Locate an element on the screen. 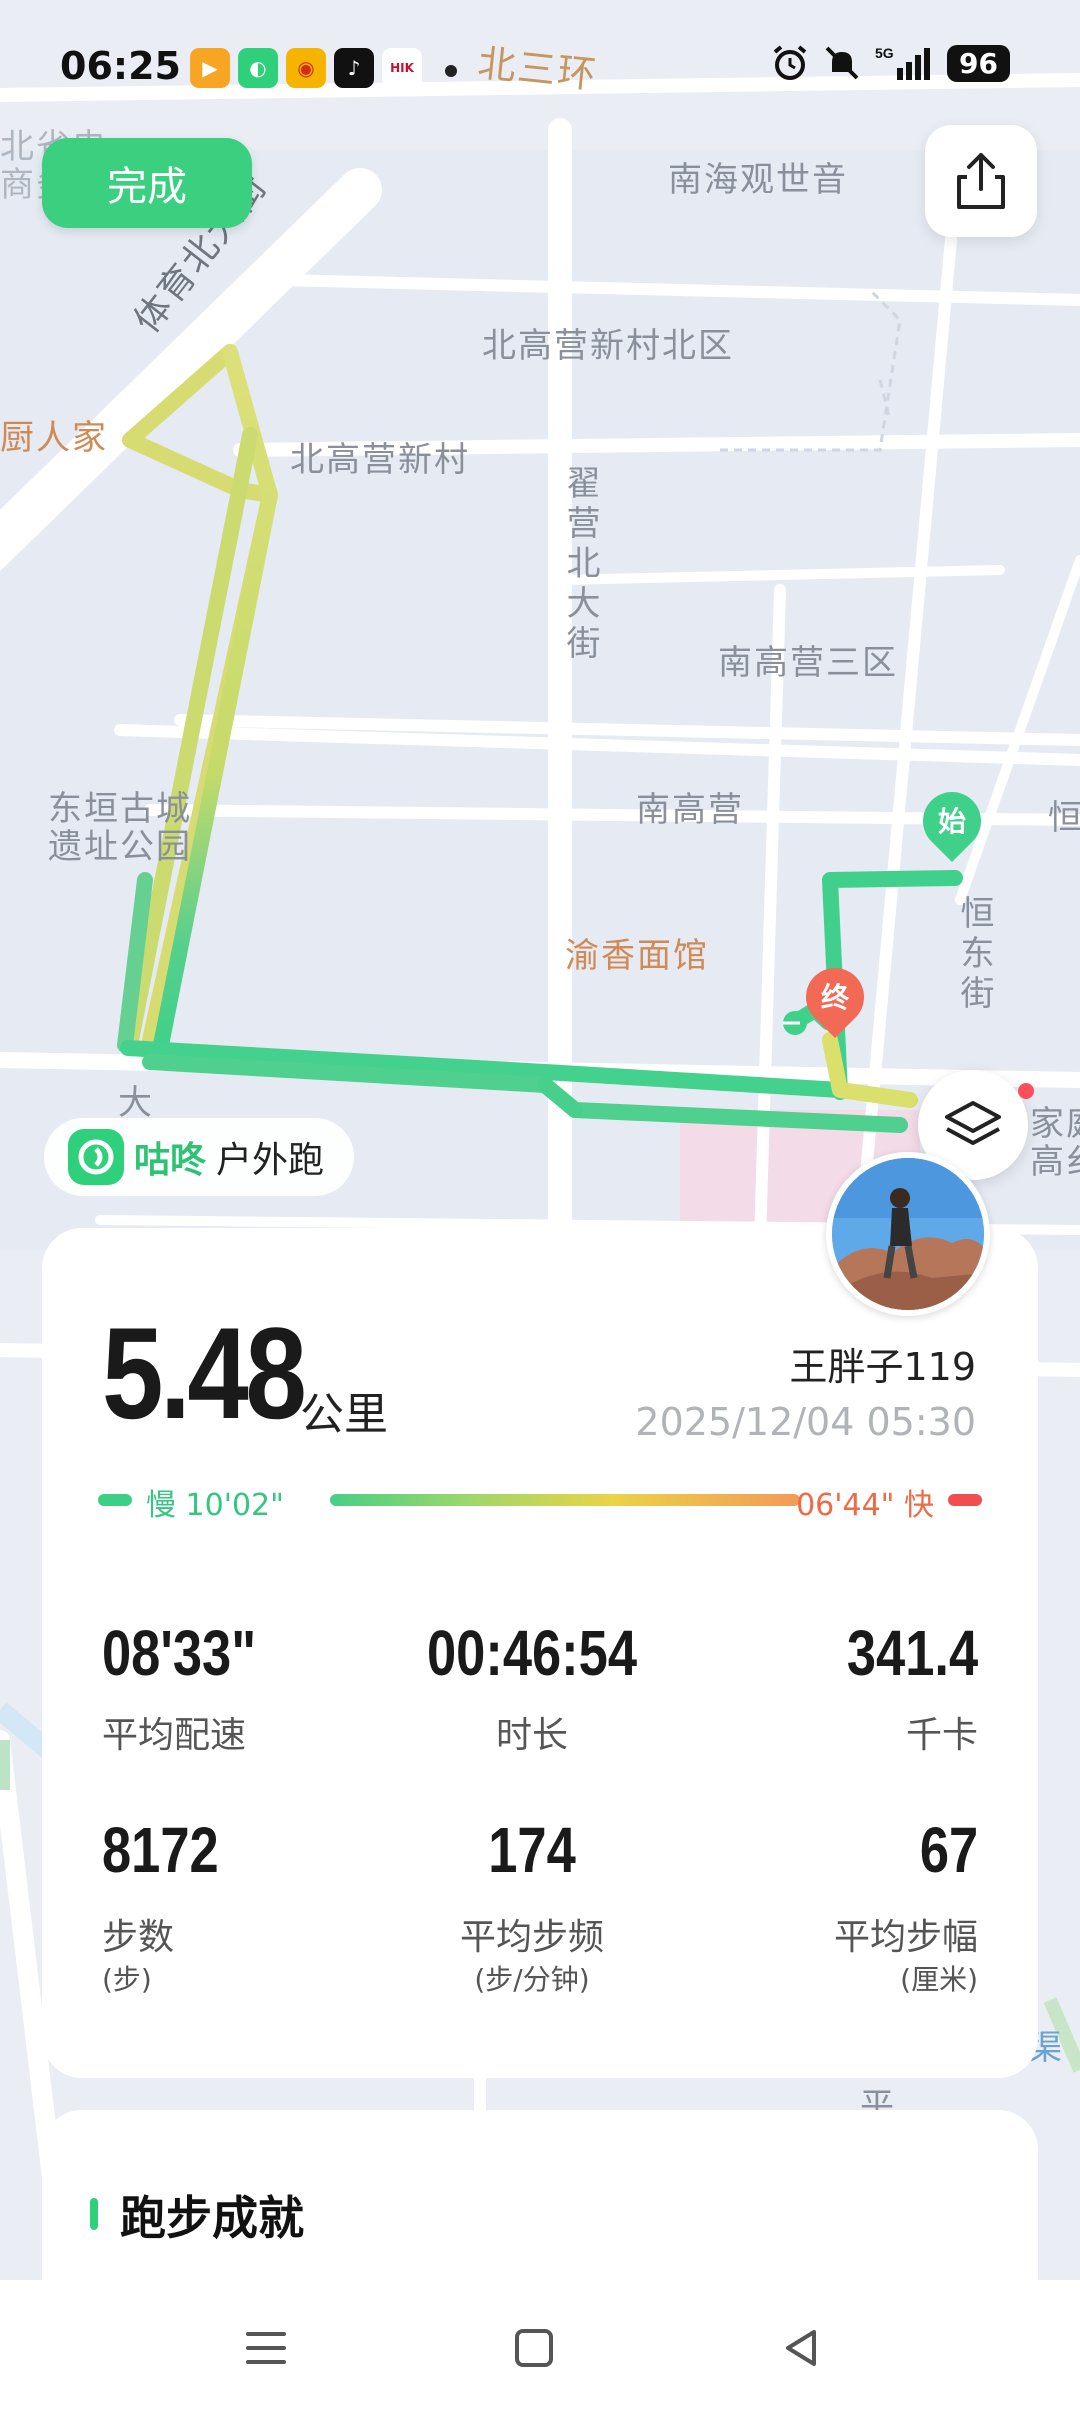 Image resolution: width=1080 pixels, height=2412 pixels. gudong-logo-icon is located at coordinates (96, 1157).